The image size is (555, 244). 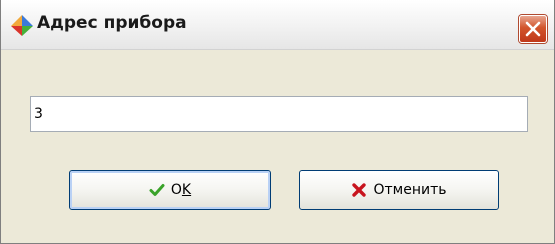 I want to click on cancel-button: Отменить, so click(x=399, y=190).